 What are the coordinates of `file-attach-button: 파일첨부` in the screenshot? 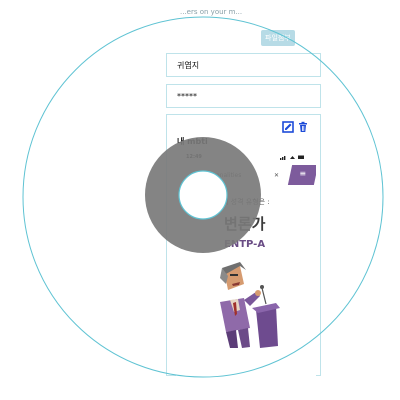 It's located at (278, 38).